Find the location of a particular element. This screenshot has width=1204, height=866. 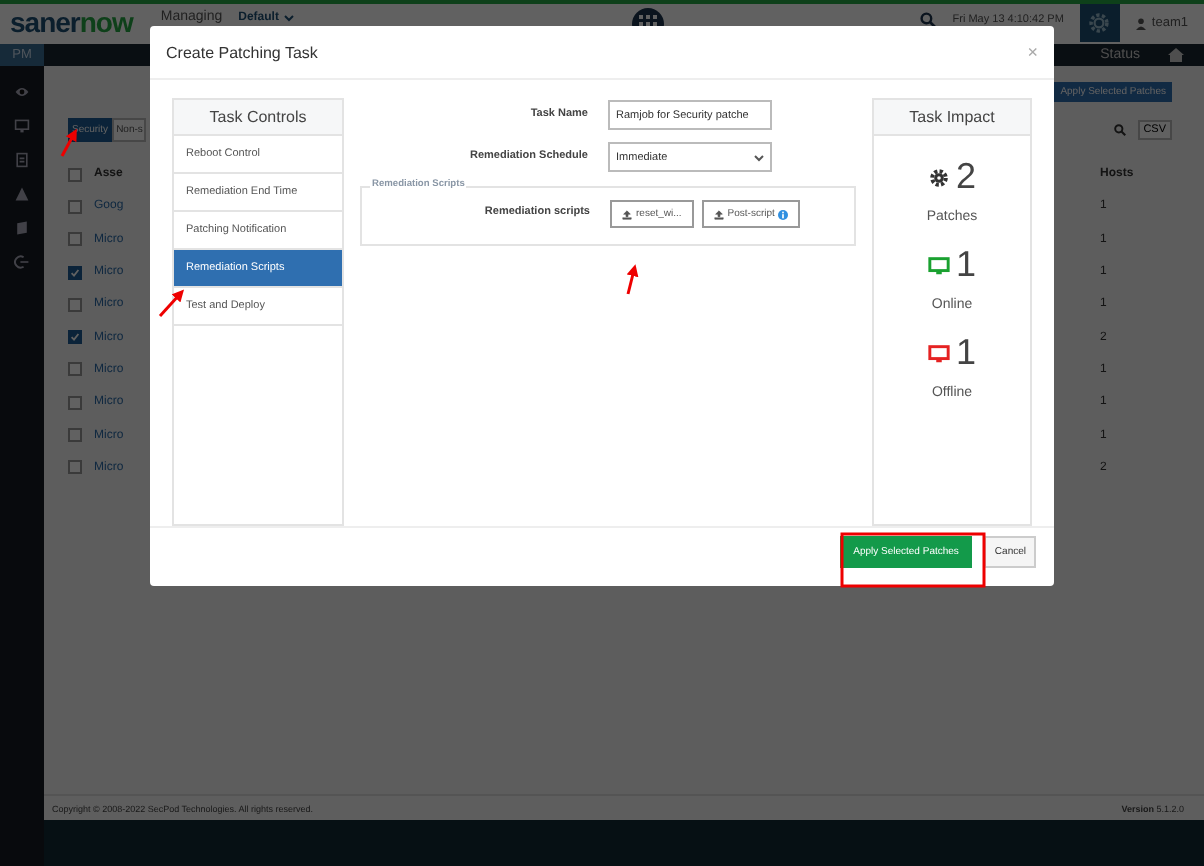

eye-icon is located at coordinates (22, 92).